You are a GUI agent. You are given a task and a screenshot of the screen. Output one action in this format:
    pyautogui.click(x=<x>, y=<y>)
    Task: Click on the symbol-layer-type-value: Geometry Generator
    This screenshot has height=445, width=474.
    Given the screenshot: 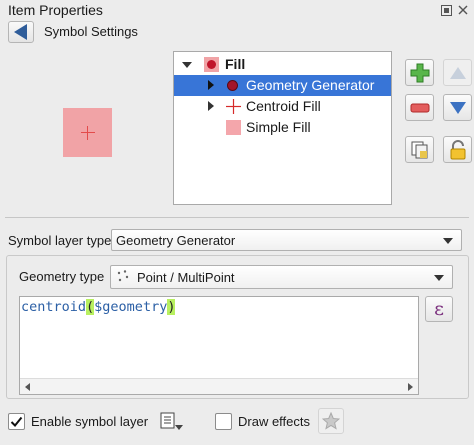 What is the action you would take?
    pyautogui.click(x=176, y=240)
    